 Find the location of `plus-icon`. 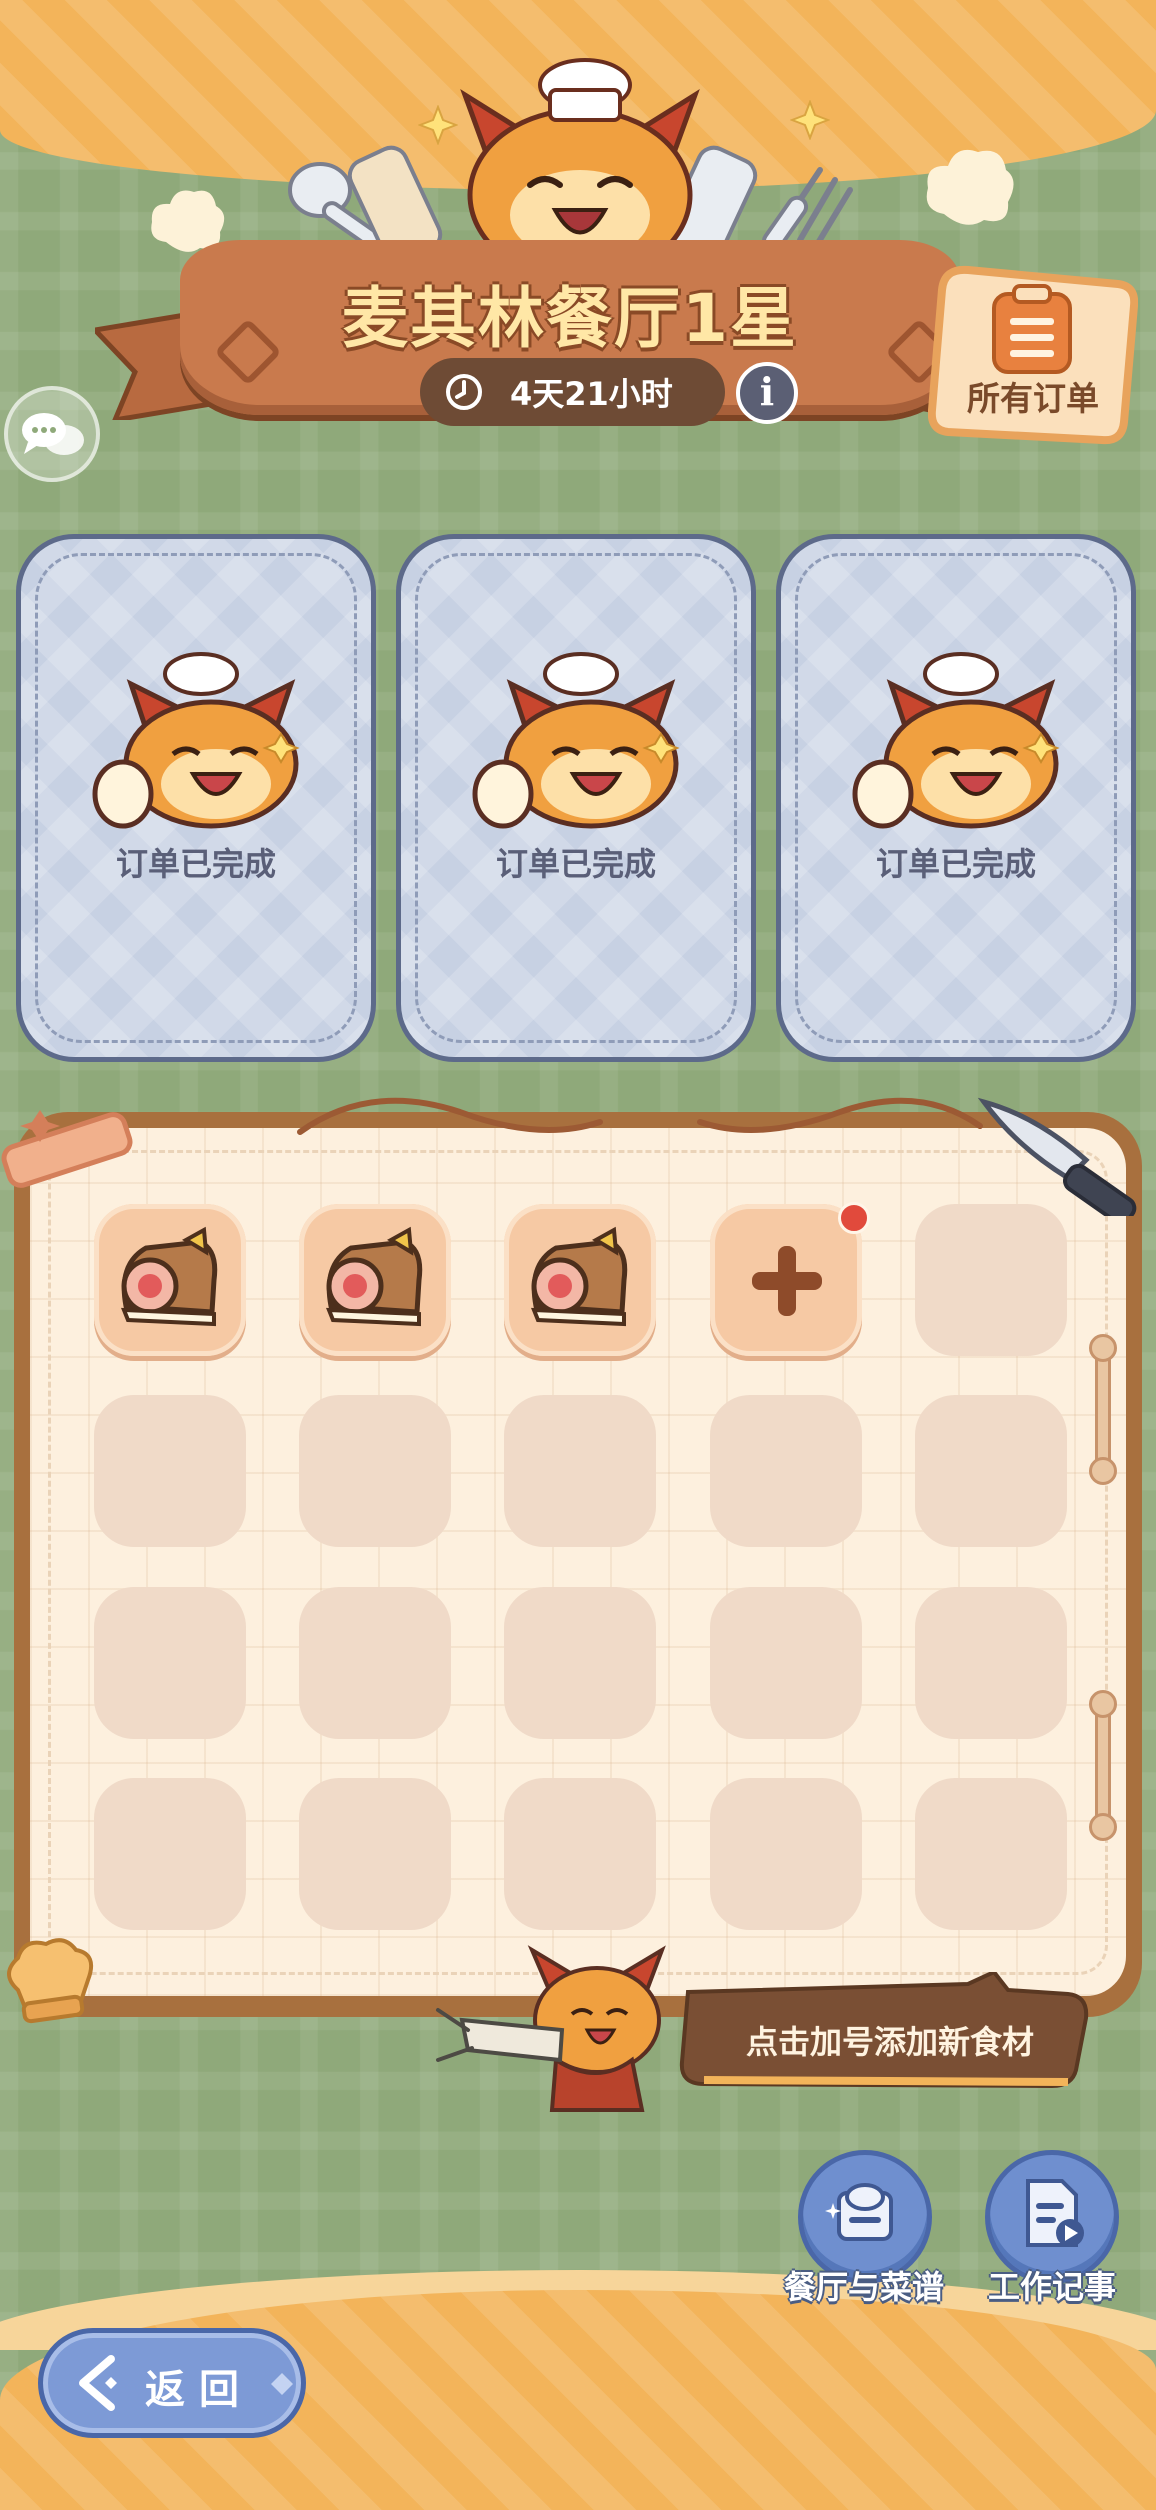

plus-icon is located at coordinates (787, 1281).